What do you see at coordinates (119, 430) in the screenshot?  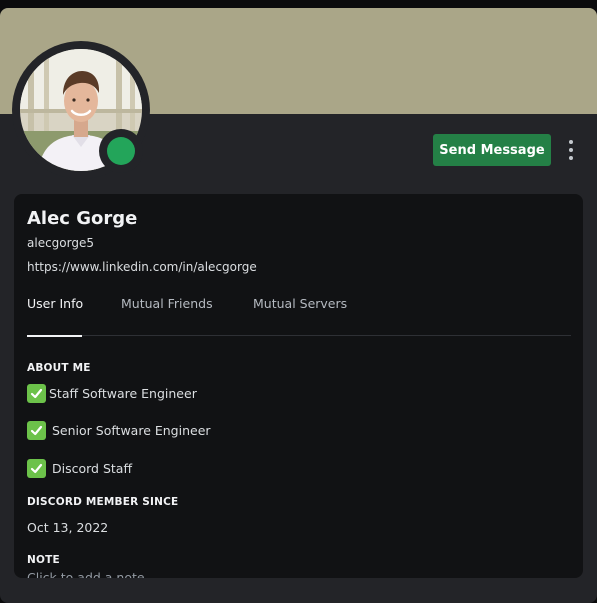 I see `about-me-line: Senior Software Engineer` at bounding box center [119, 430].